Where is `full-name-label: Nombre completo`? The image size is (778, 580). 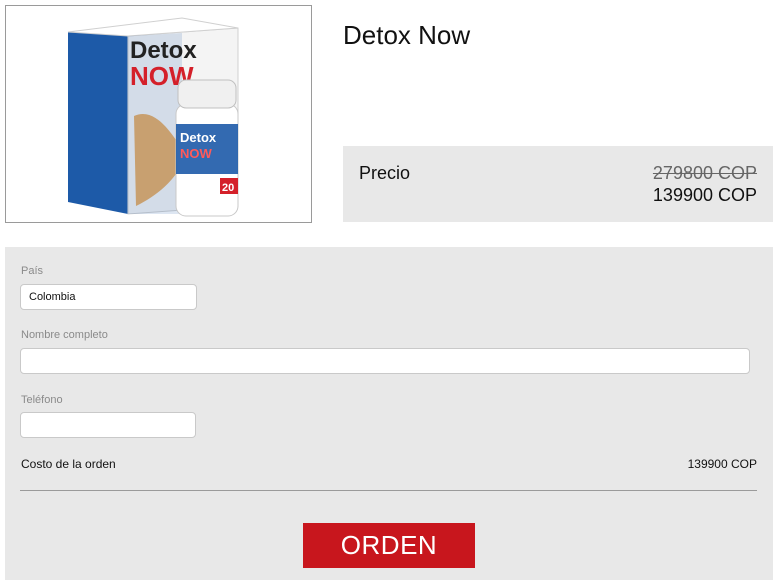 full-name-label: Nombre completo is located at coordinates (64, 335).